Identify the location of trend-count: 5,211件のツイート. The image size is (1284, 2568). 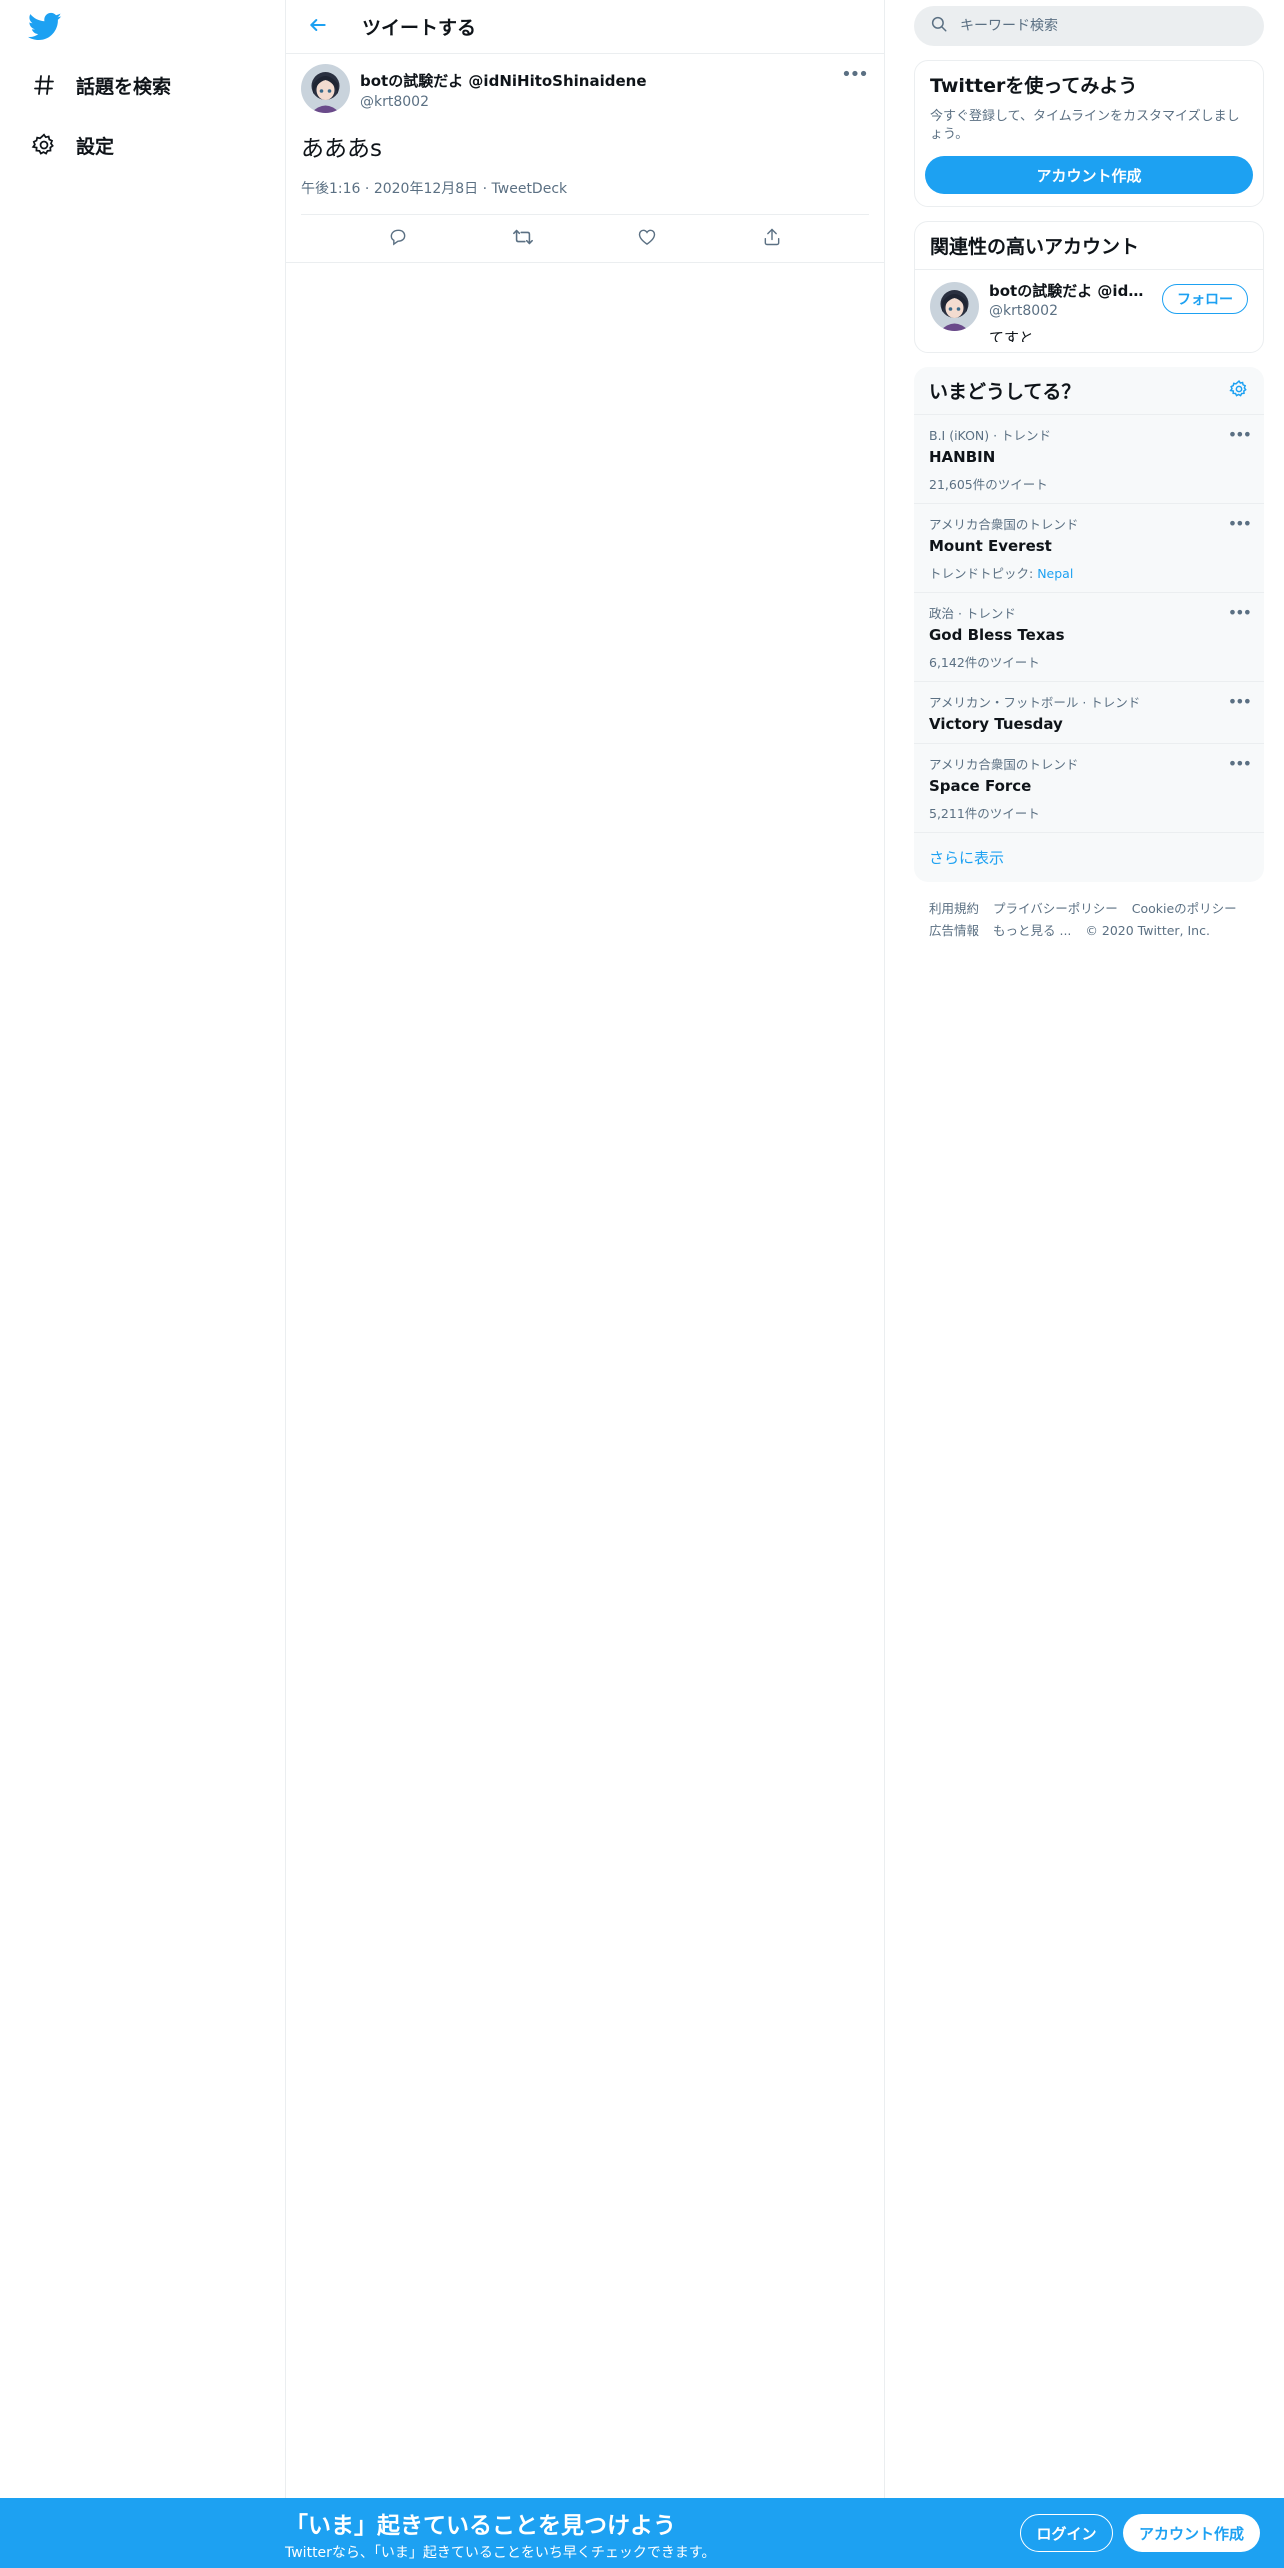
(984, 813).